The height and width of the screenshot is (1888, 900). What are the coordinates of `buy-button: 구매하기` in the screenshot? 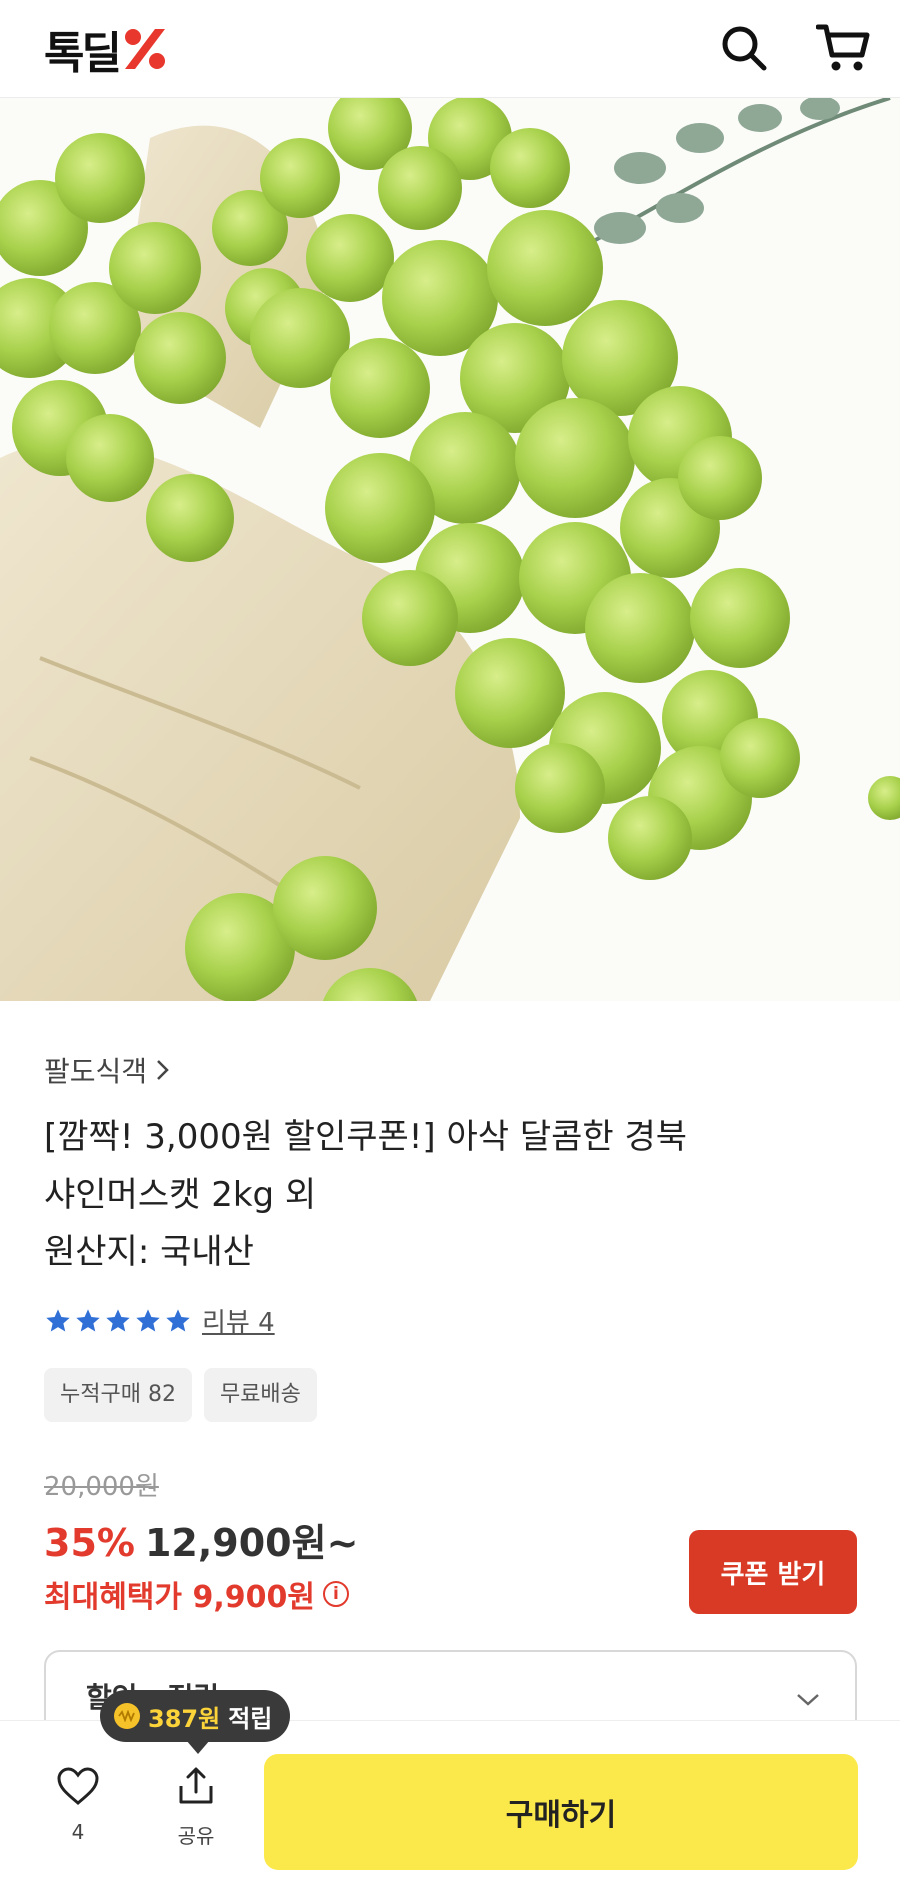 It's located at (561, 1812).